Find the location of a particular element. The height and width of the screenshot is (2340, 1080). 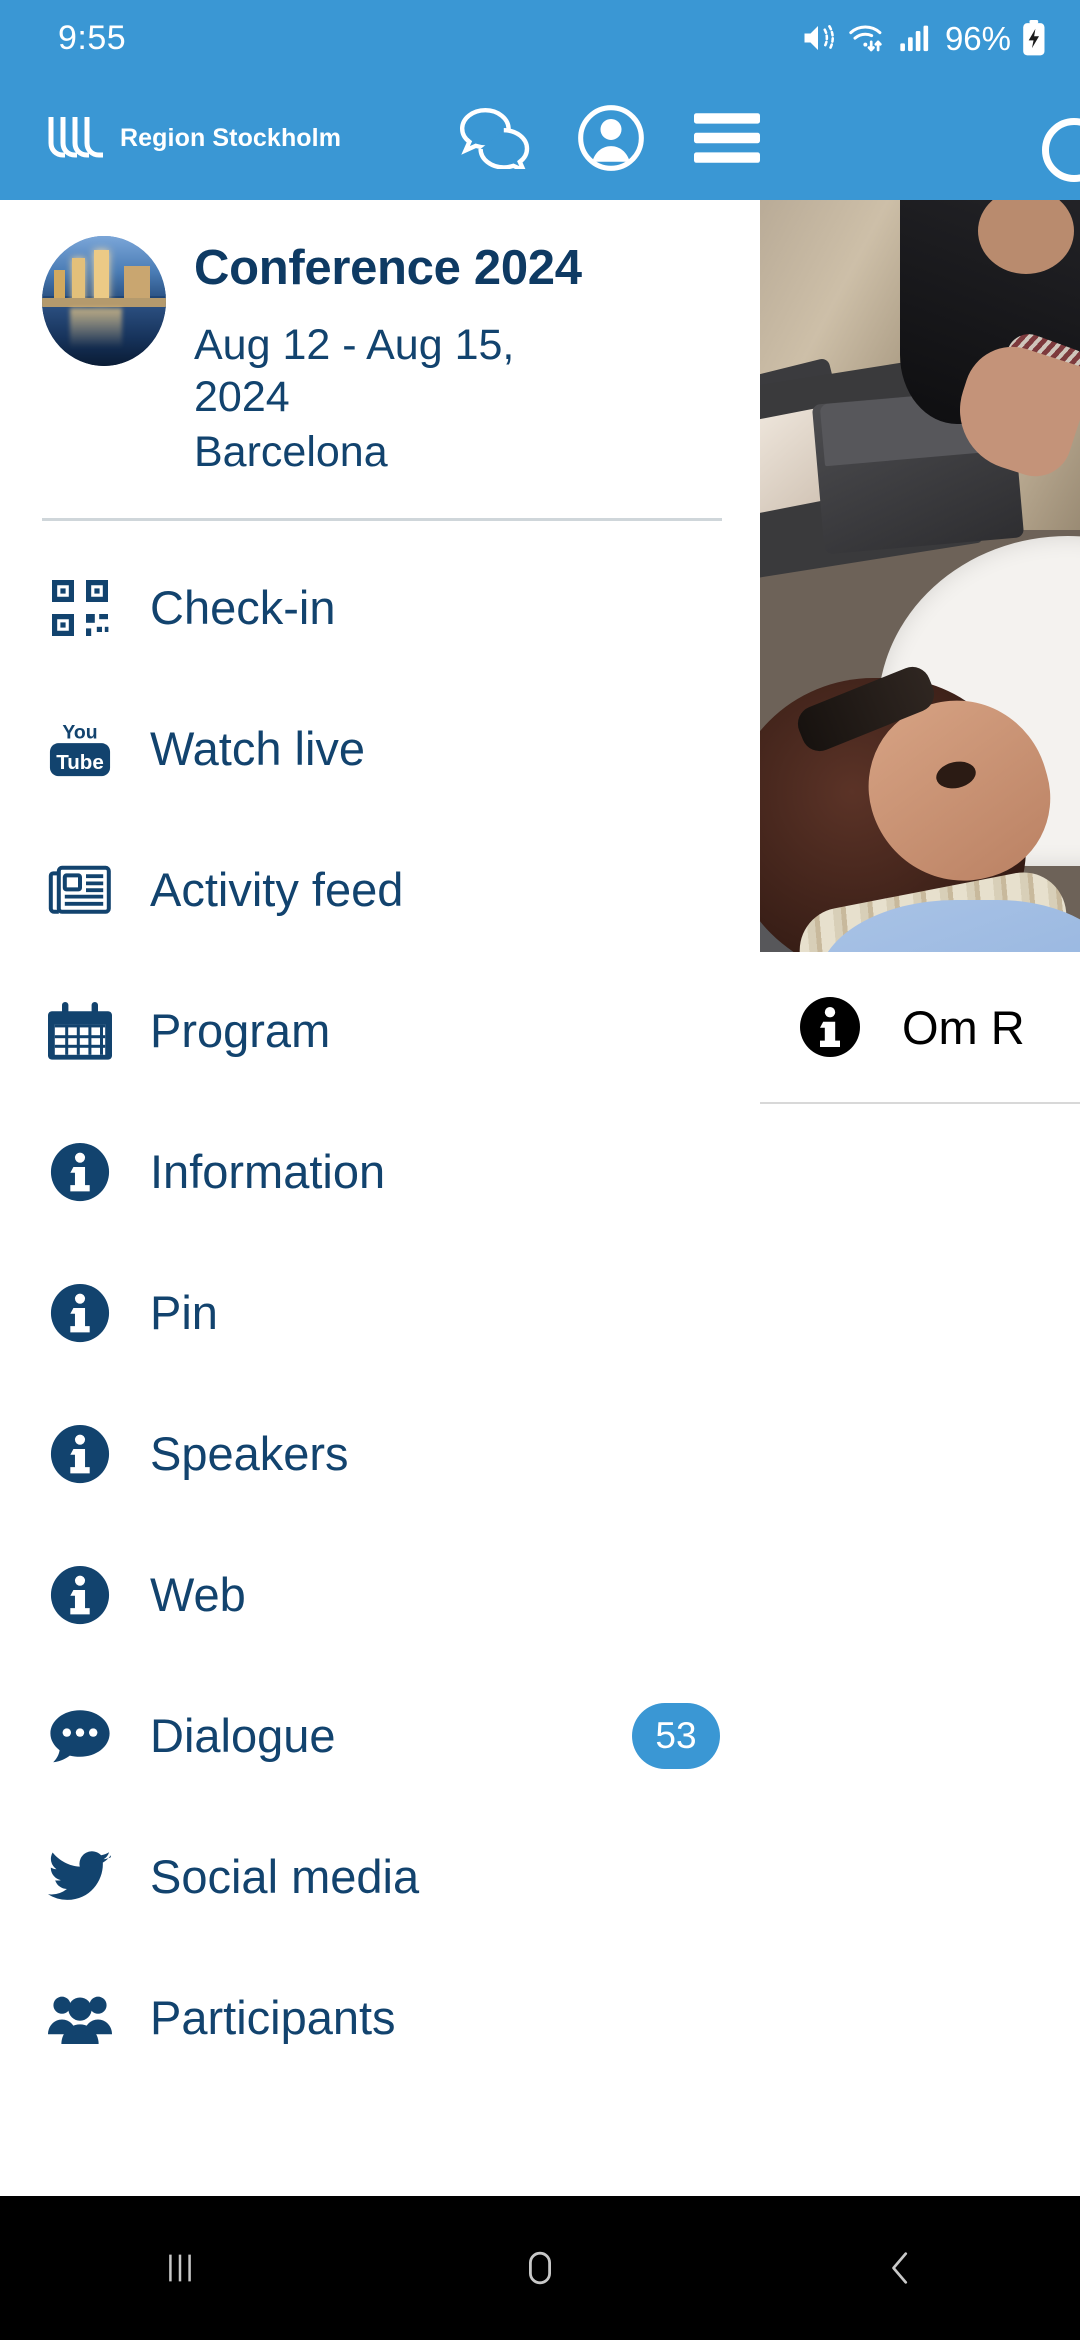

drawer-menu-item-participants: Participants is located at coordinates (380, 2017).